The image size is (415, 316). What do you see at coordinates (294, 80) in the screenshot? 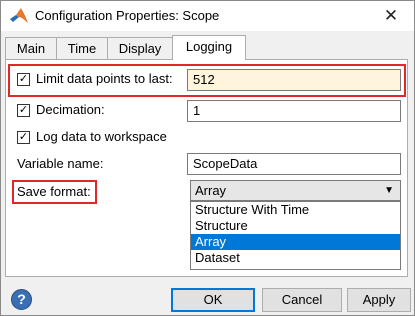
I see `limit-points-input: 512` at bounding box center [294, 80].